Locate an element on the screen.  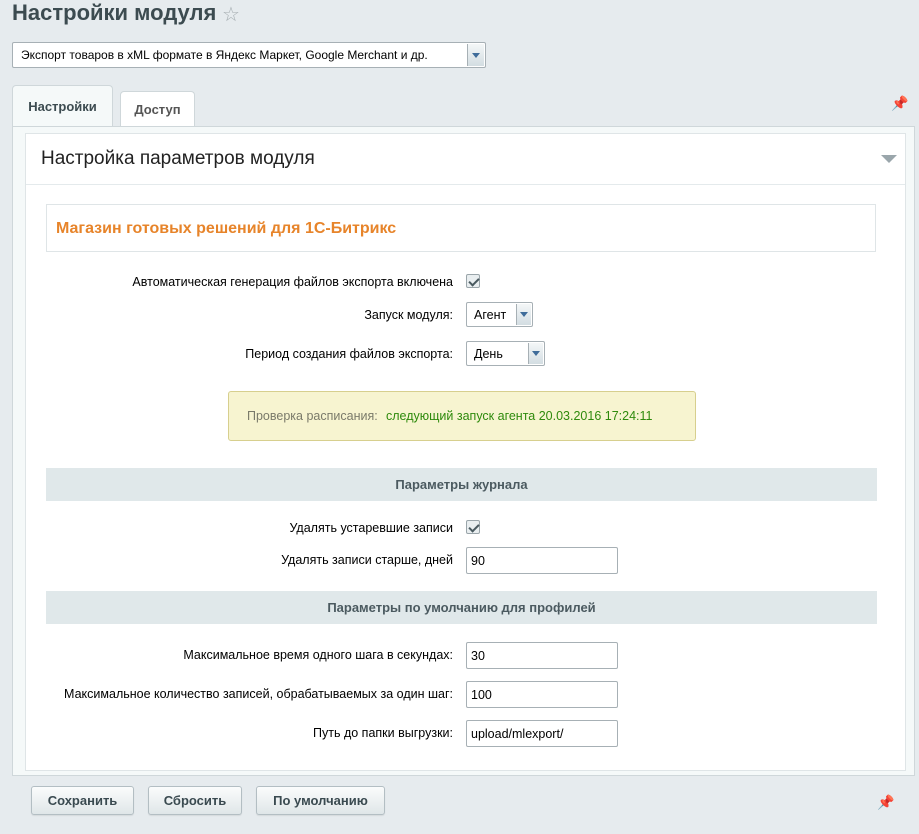
tab-access: Доступ is located at coordinates (157, 109).